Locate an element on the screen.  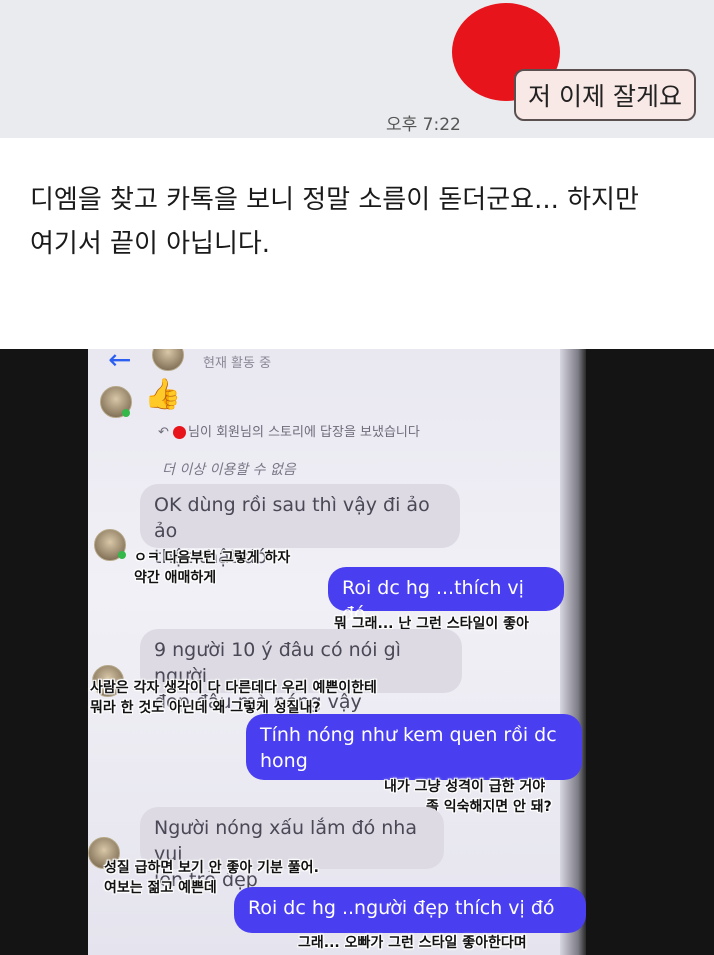
phone-edge is located at coordinates (573, 652).